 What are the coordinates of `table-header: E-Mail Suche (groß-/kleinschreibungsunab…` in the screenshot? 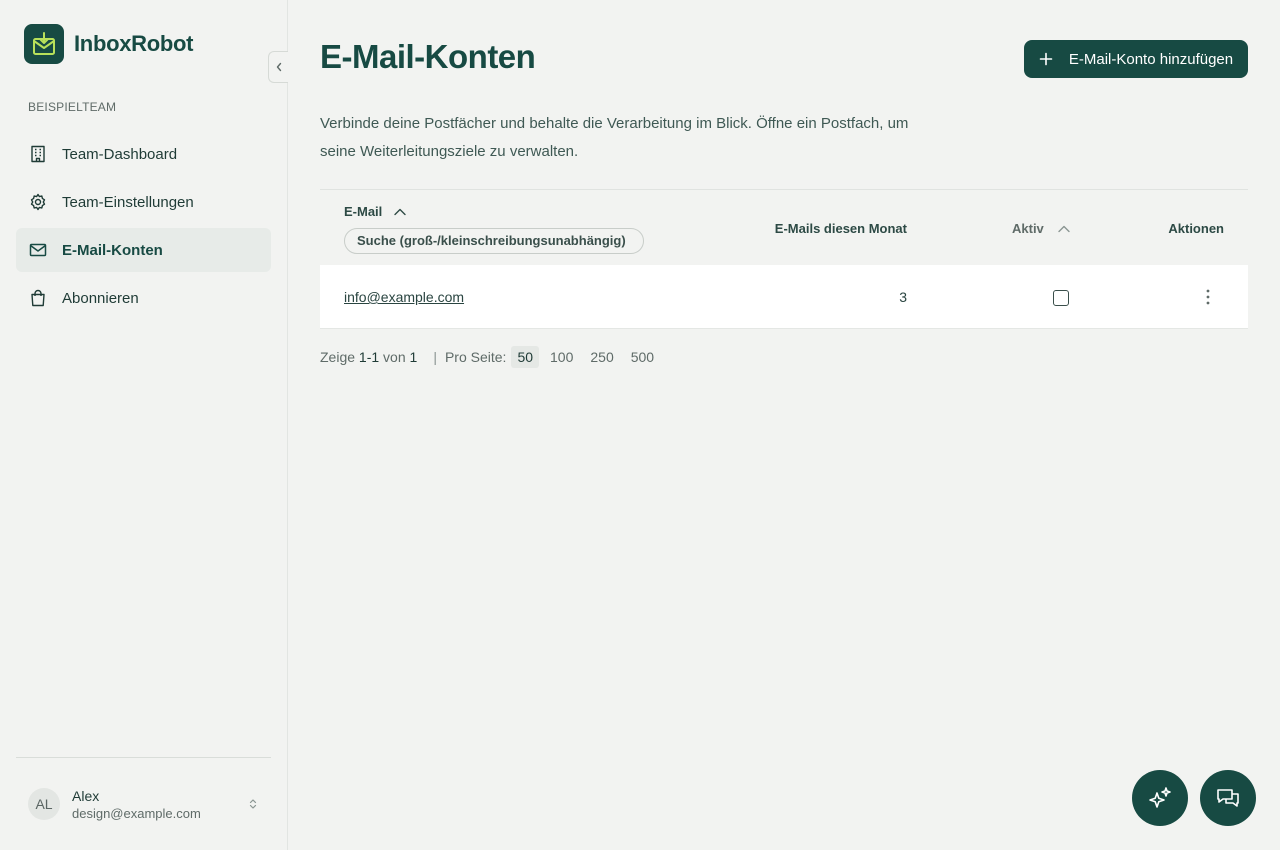 It's located at (784, 227).